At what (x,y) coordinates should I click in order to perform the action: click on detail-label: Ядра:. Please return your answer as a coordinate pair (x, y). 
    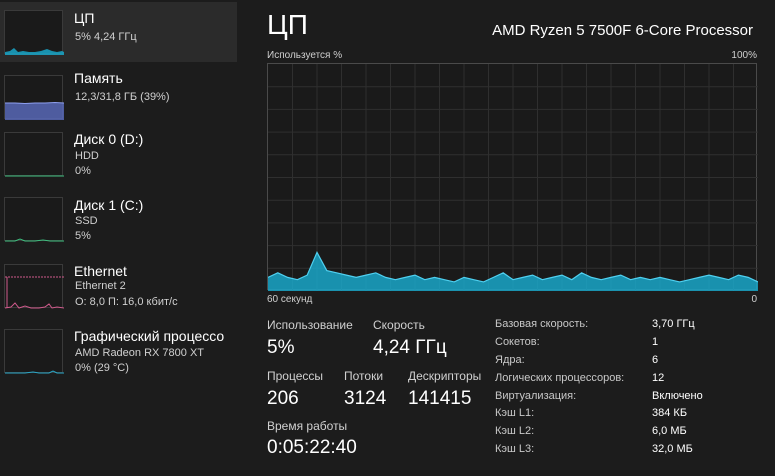
    Looking at the image, I should click on (510, 360).